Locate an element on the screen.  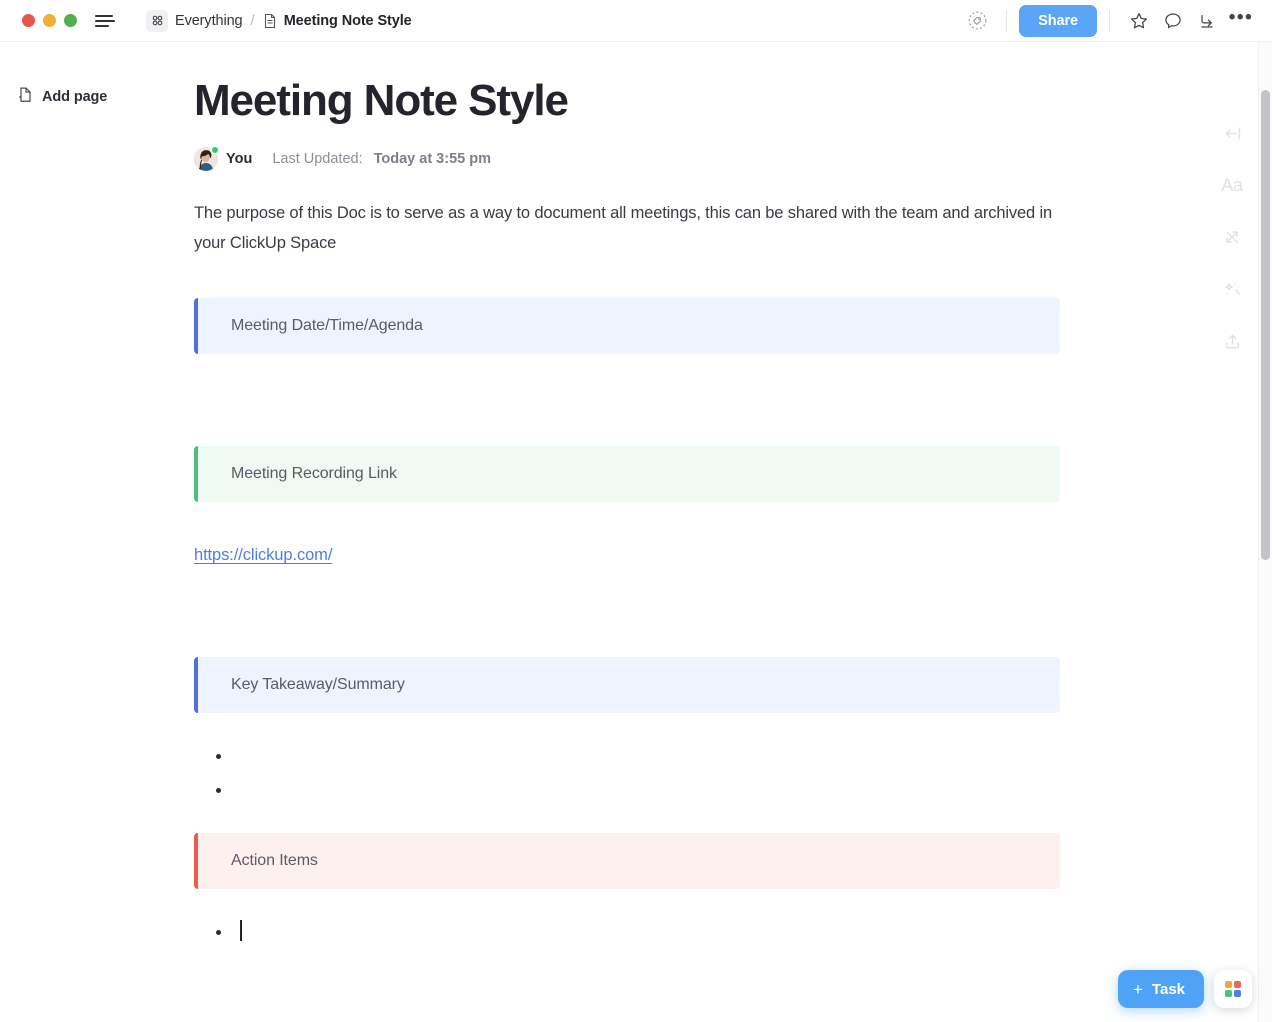
page-title: Meeting Note Style is located at coordinates (723, 100).